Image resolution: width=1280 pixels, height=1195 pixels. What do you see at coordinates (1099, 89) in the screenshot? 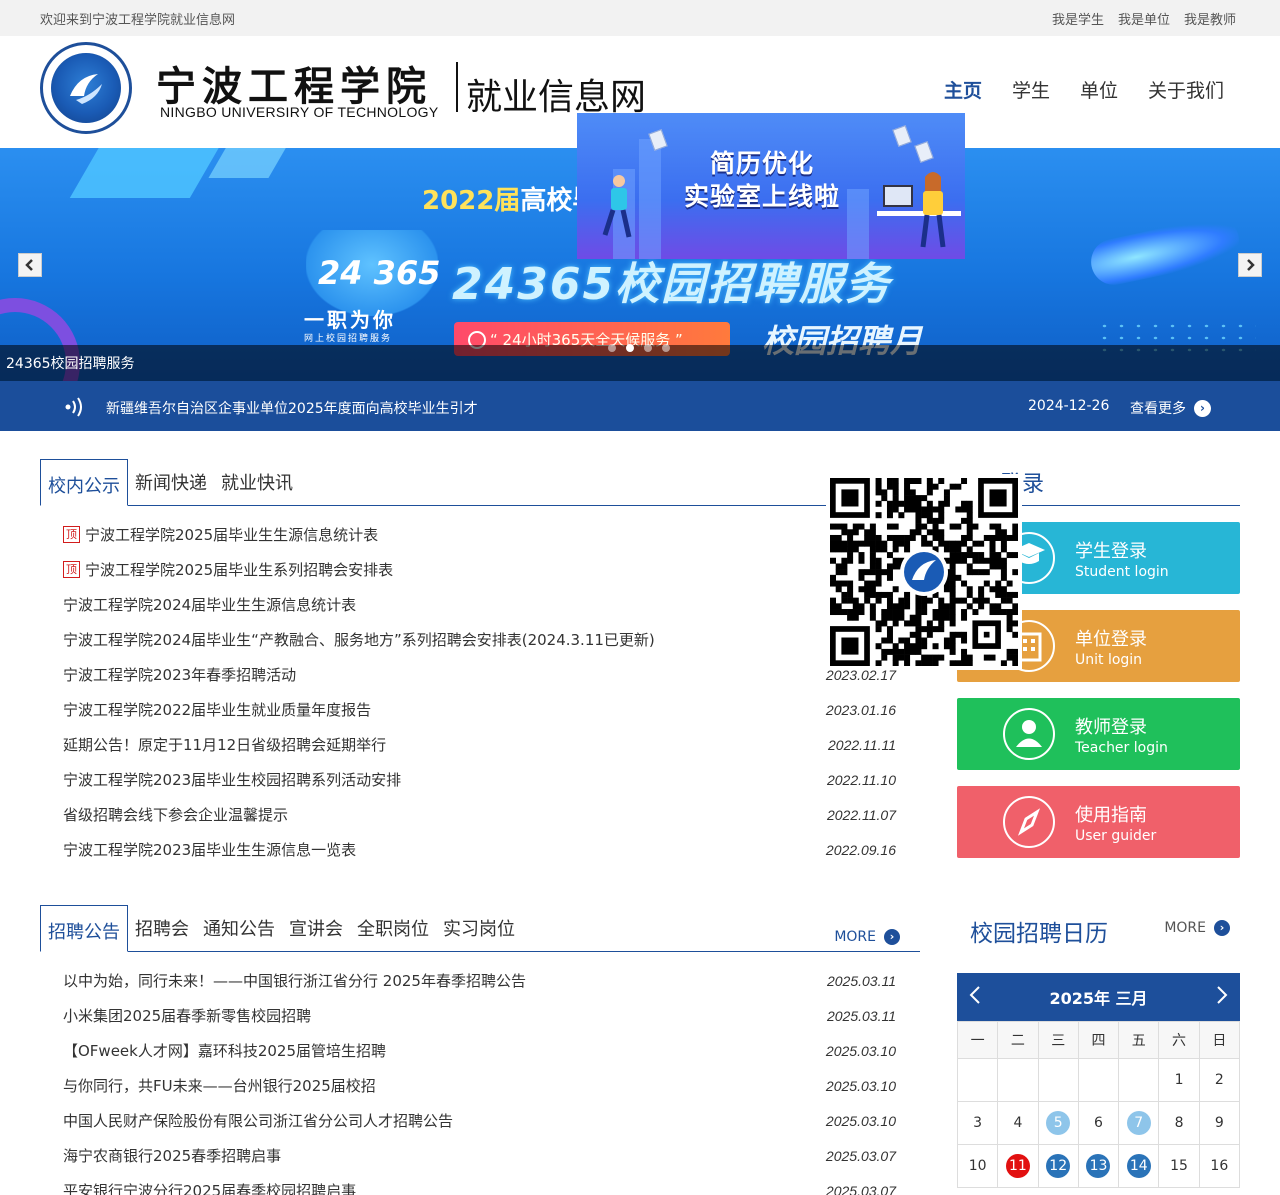
I see `nav-unit: 单位` at bounding box center [1099, 89].